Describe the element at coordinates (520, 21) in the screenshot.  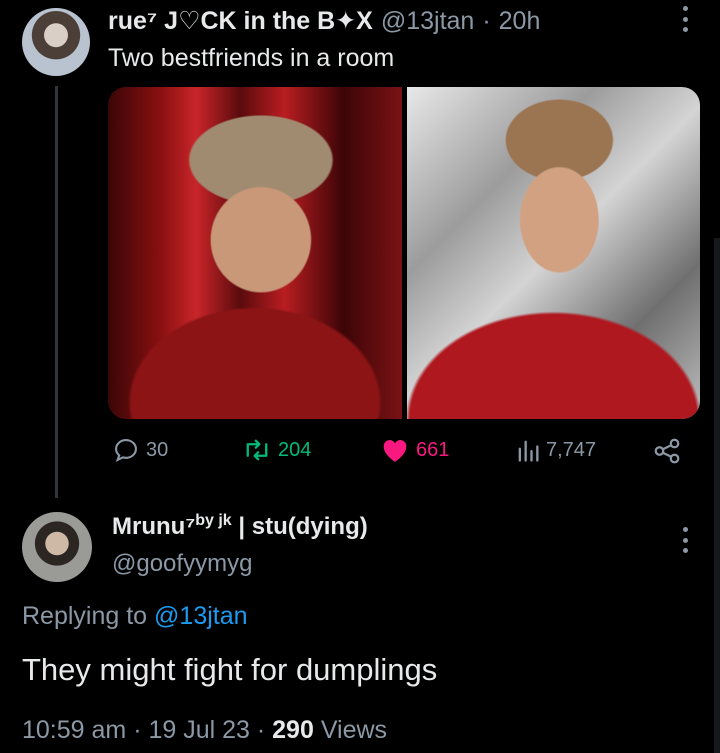
I see `tweet-time: 20h` at that location.